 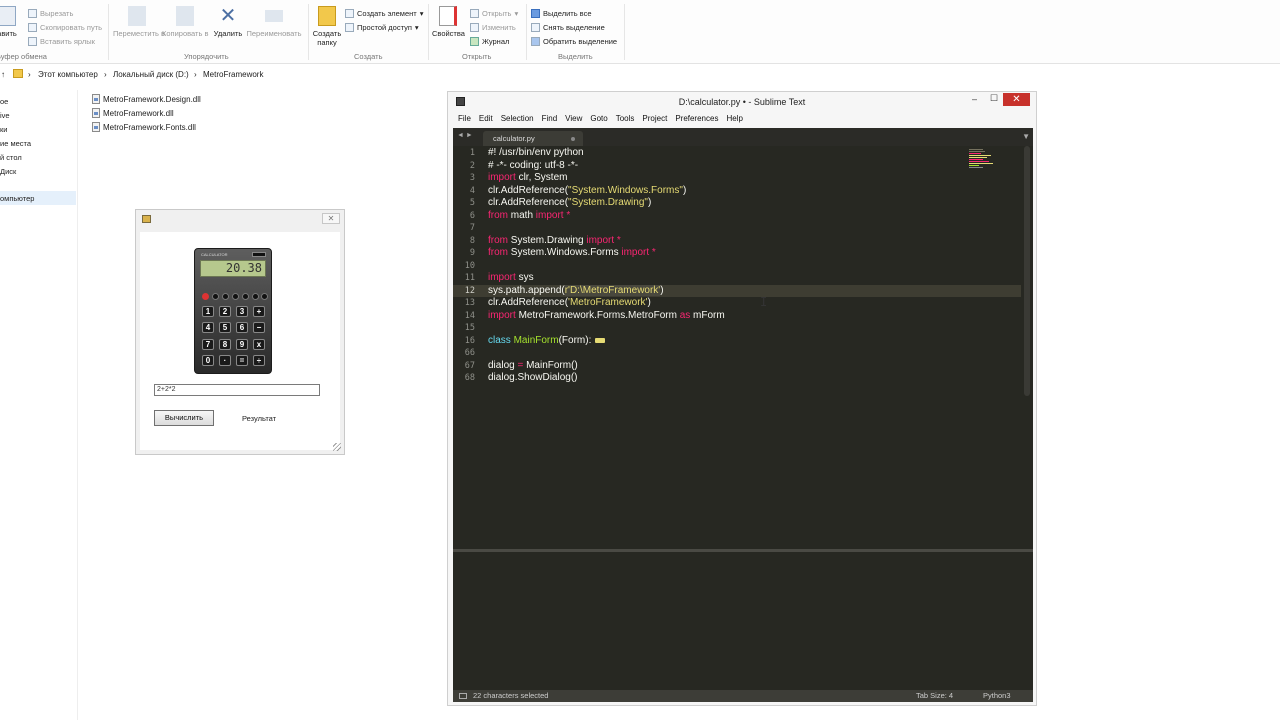 What do you see at coordinates (474, 13) in the screenshot?
I see `open-icon` at bounding box center [474, 13].